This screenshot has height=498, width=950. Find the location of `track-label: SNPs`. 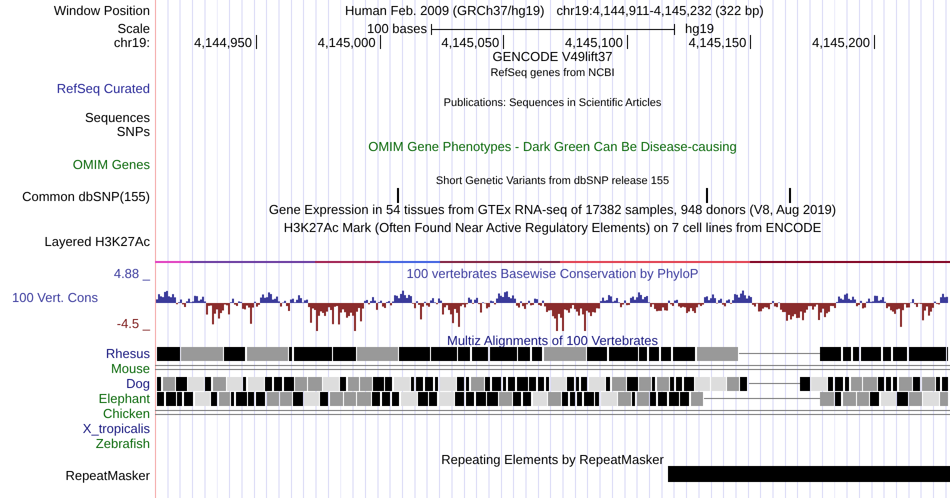

track-label: SNPs is located at coordinates (133, 132).